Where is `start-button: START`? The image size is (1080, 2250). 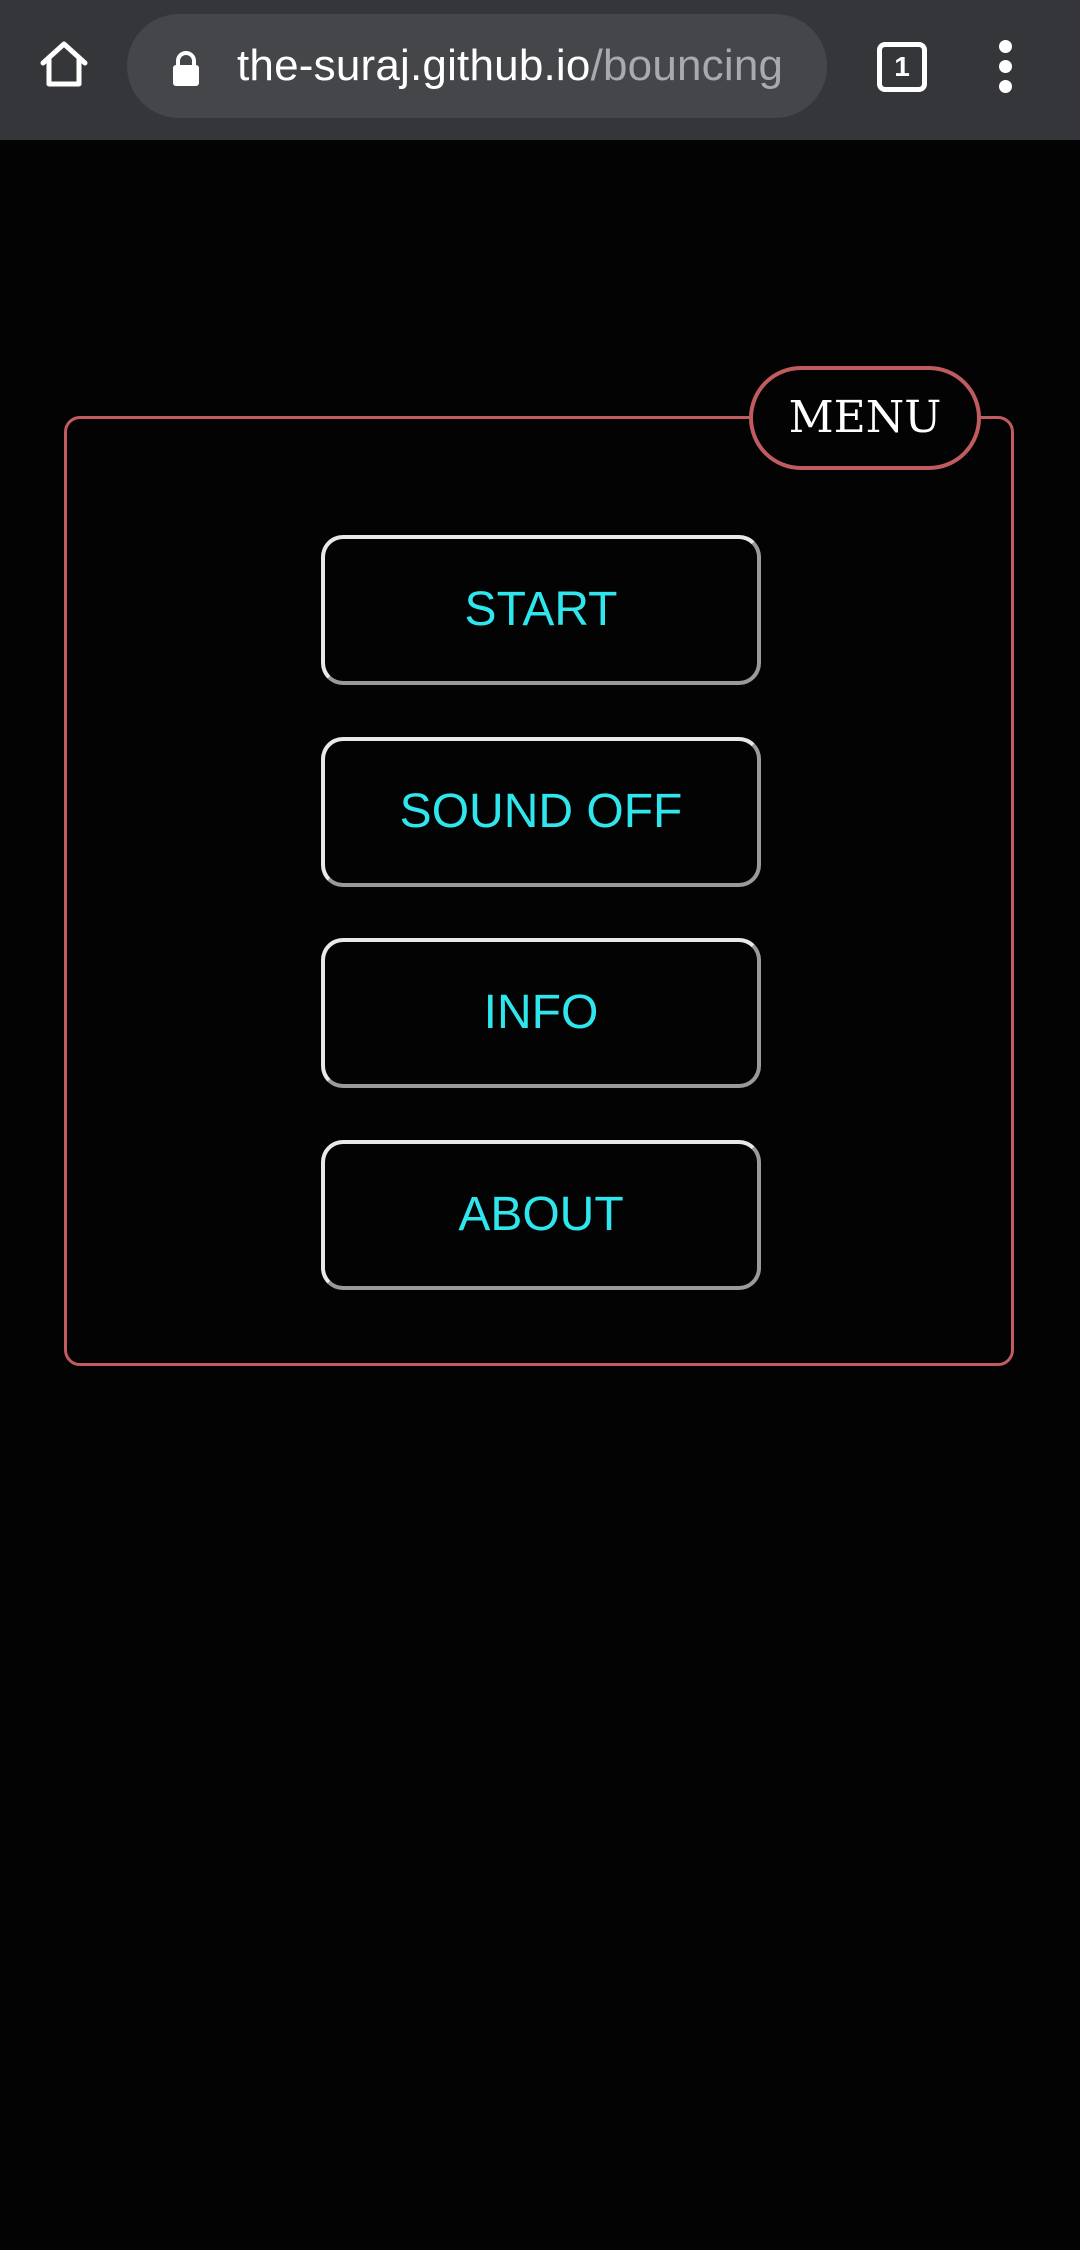 start-button: START is located at coordinates (541, 610).